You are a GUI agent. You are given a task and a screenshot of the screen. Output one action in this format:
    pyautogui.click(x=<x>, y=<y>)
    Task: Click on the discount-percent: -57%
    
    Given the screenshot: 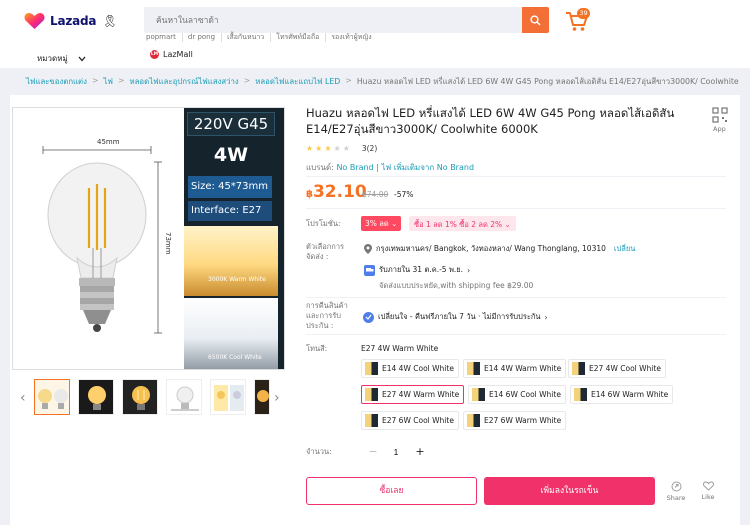 What is the action you would take?
    pyautogui.click(x=404, y=194)
    